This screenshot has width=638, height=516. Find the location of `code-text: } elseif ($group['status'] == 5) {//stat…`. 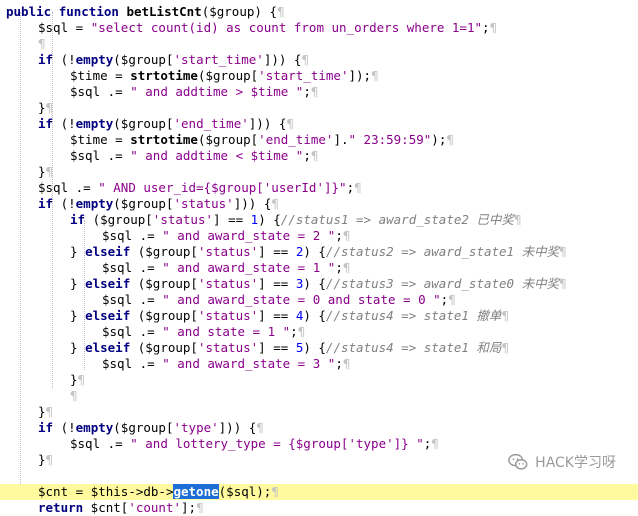

code-text: } elseif ($group['status'] == 5) {//stat… is located at coordinates (289, 348).